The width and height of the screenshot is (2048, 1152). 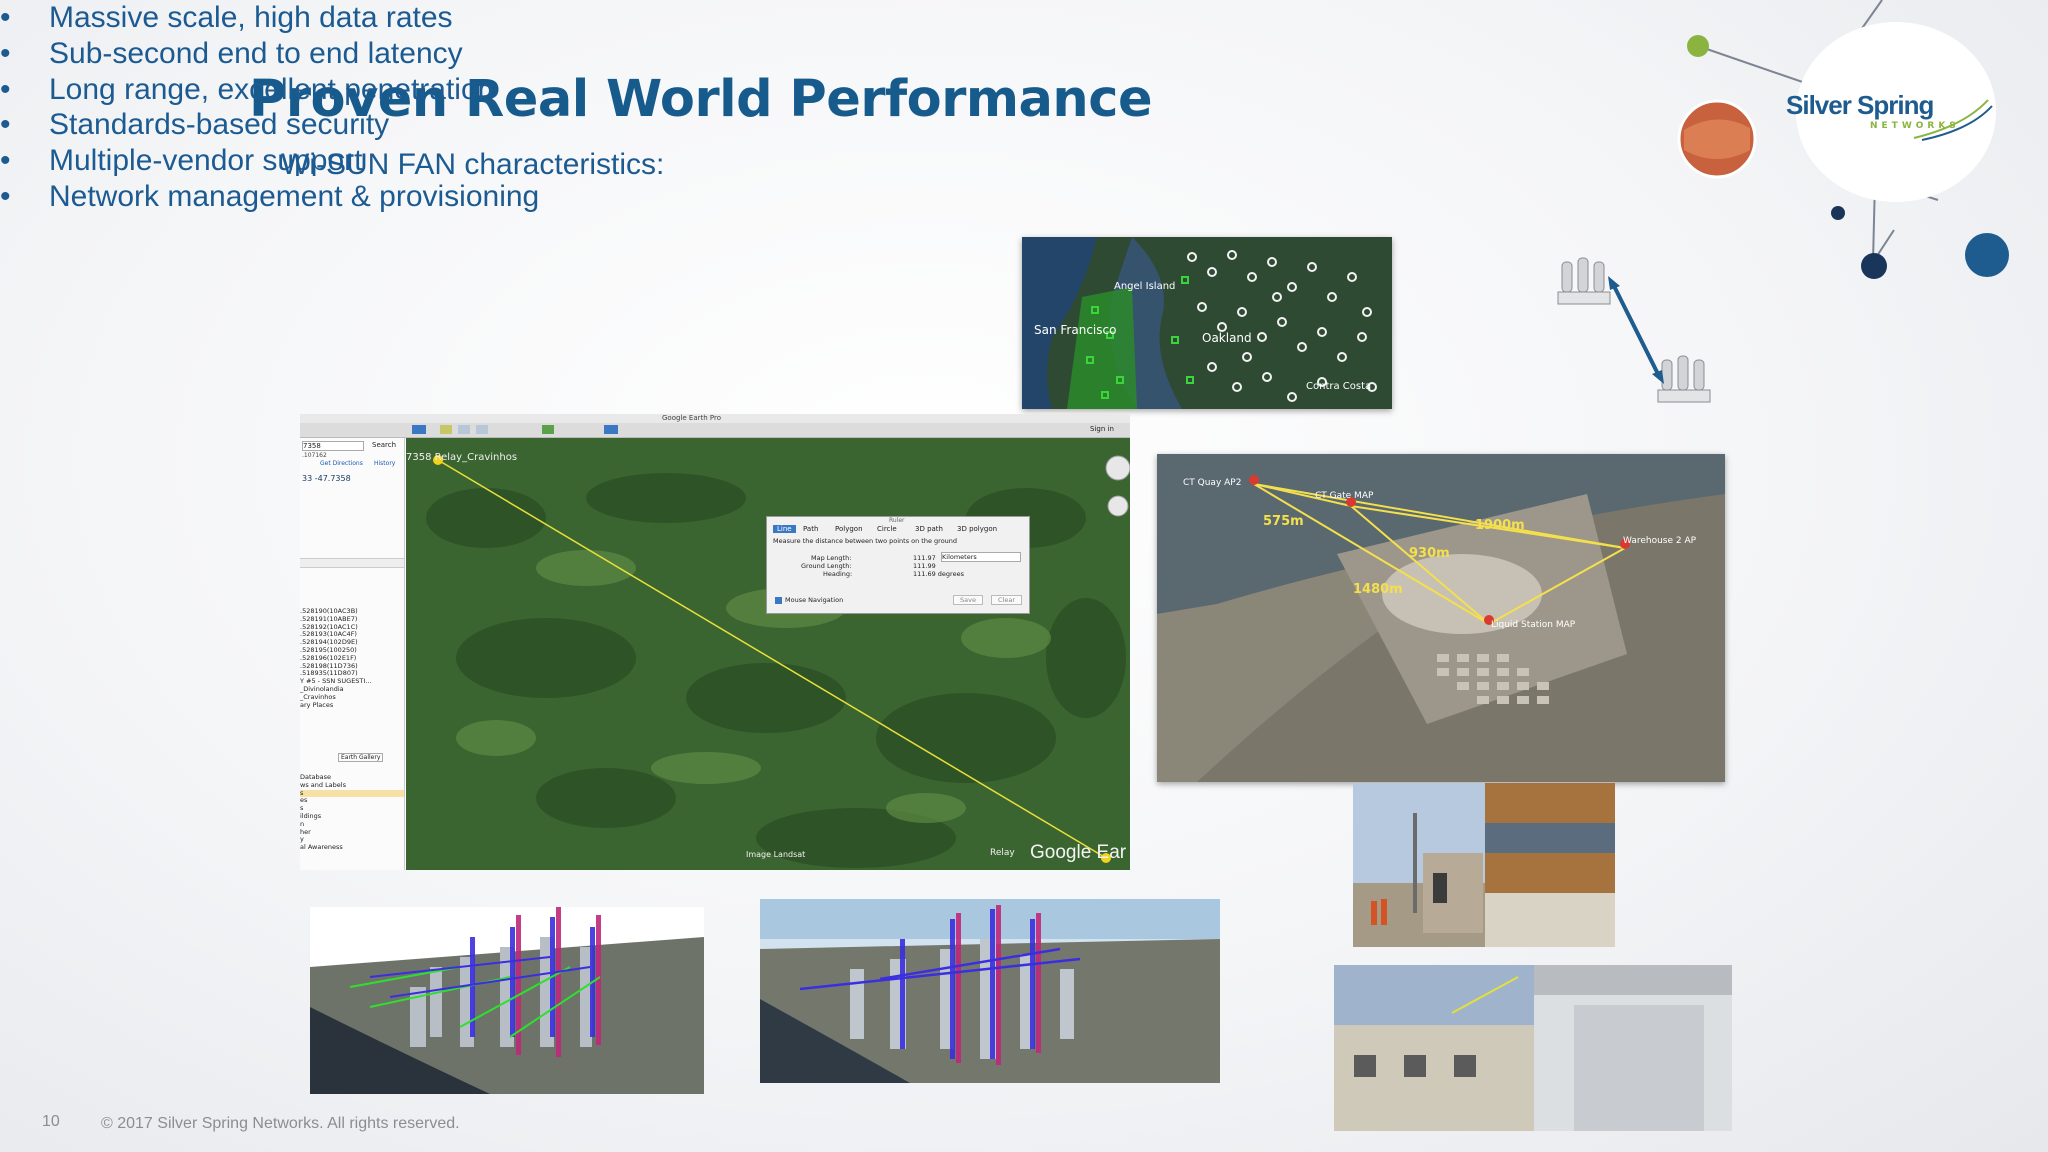 I want to click on small-node-icon, so click(x=1838, y=213).